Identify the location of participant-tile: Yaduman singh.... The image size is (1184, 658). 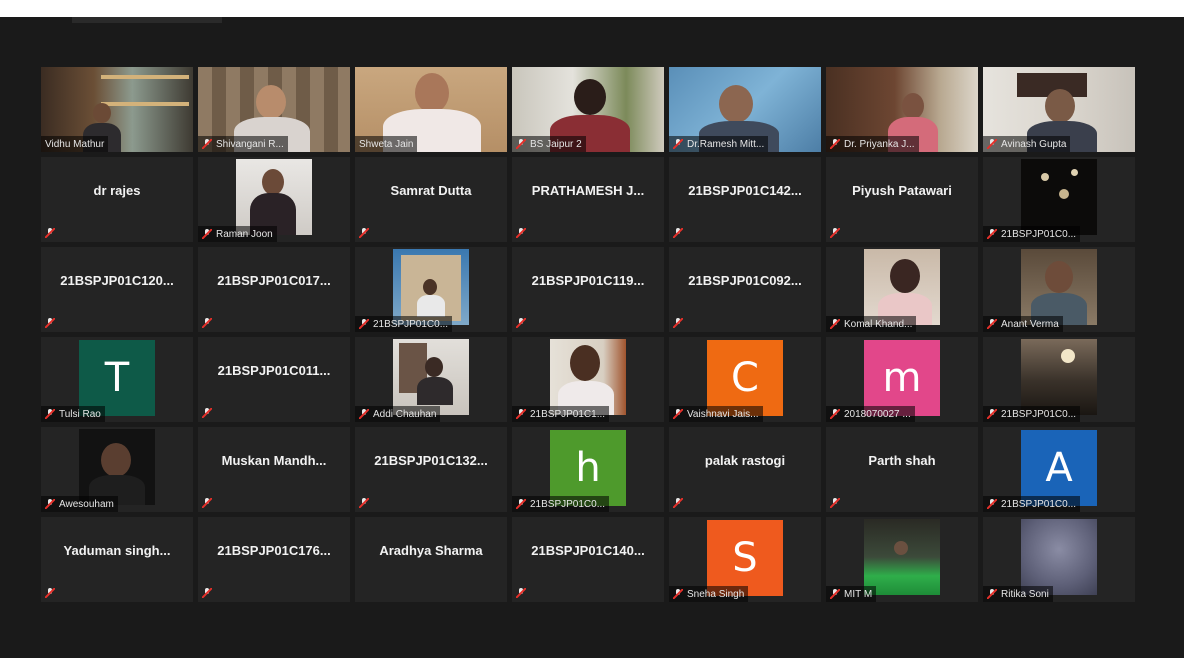
(117, 559).